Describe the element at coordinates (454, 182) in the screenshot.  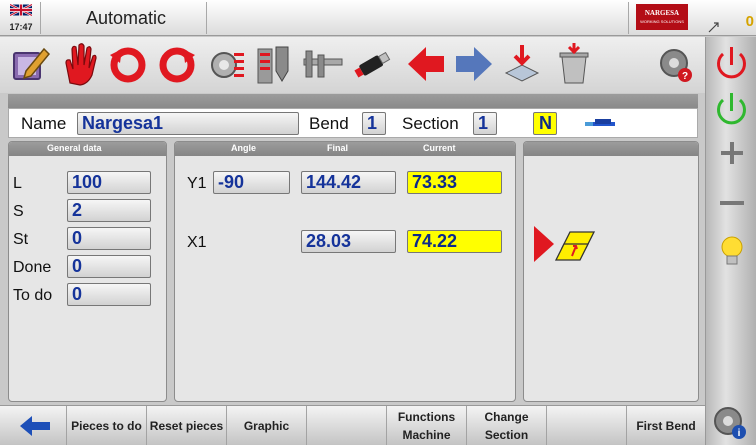
I see `y1-current-field: 73.33` at that location.